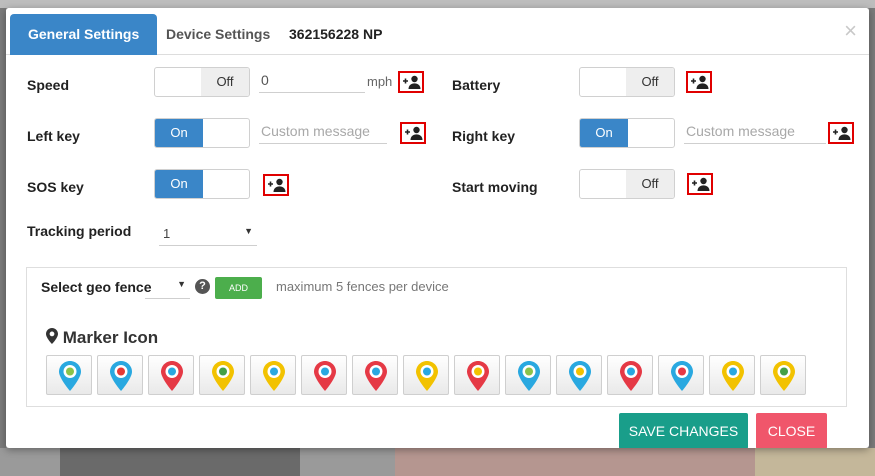 The width and height of the screenshot is (875, 476). Describe the element at coordinates (79, 231) in the screenshot. I see `tracking-period-label: Tracking period` at that location.